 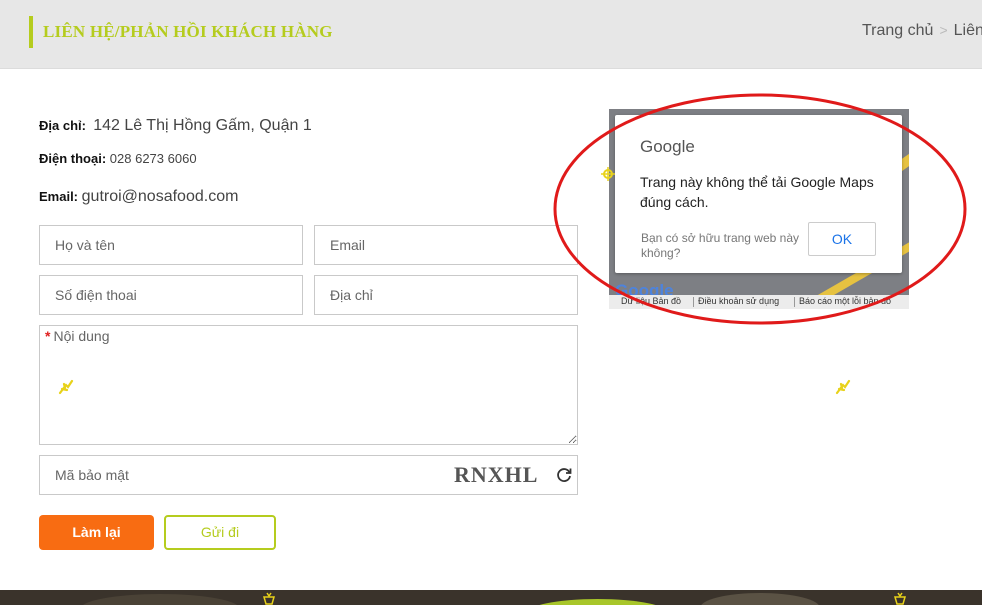 I want to click on address-input, so click(x=446, y=295).